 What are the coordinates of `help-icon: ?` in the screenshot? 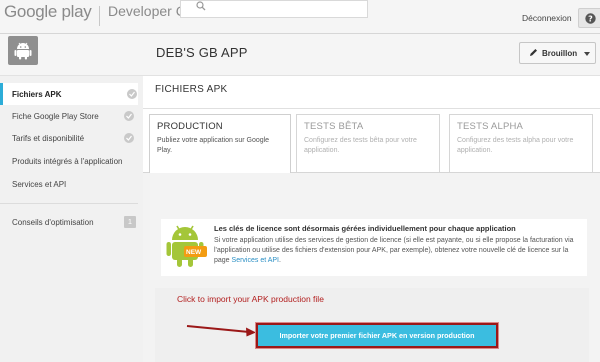 It's located at (590, 18).